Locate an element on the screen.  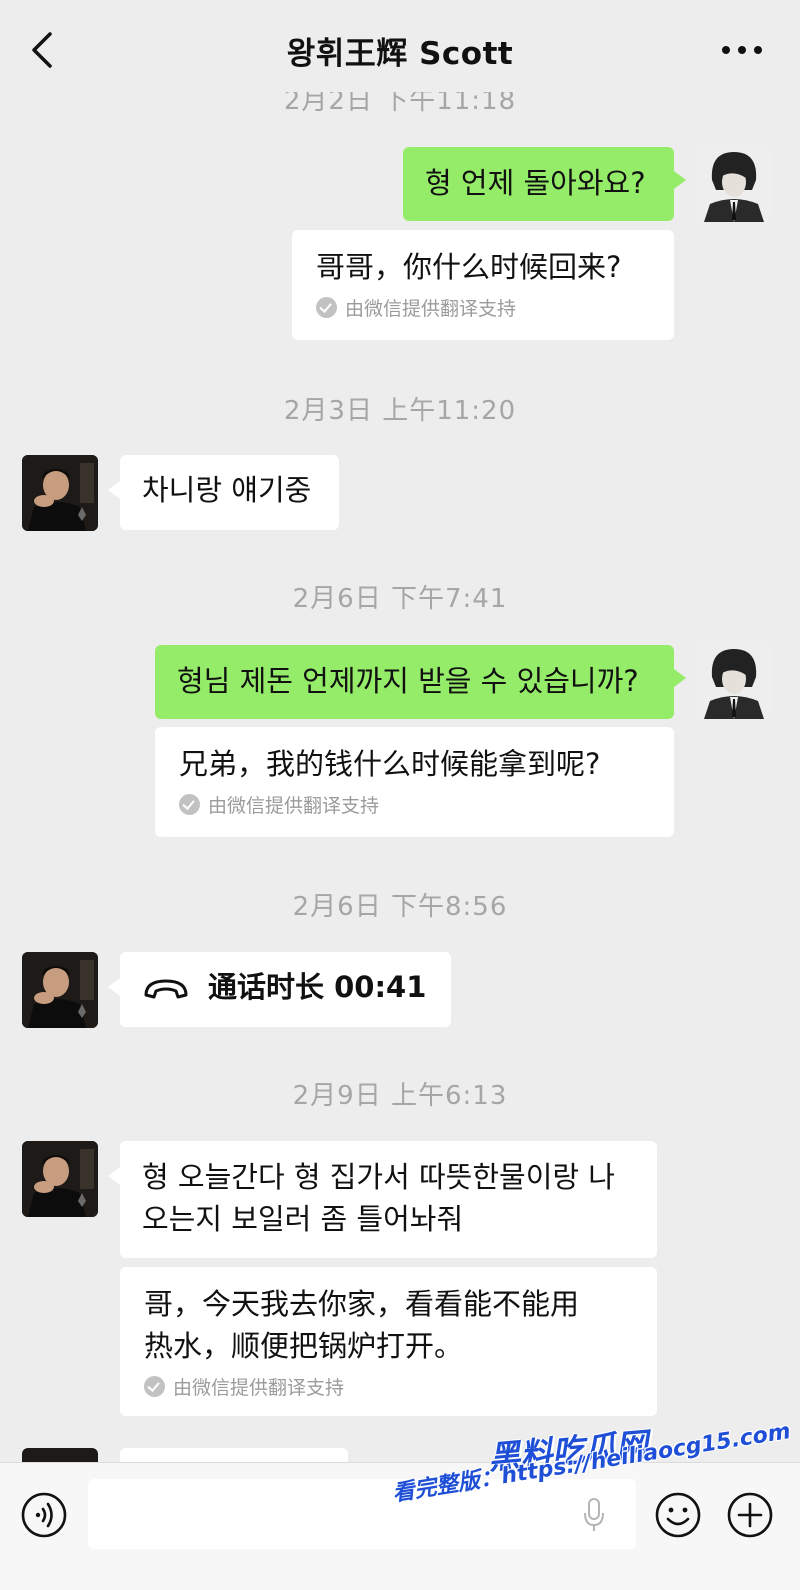
plus-icon is located at coordinates (750, 1515).